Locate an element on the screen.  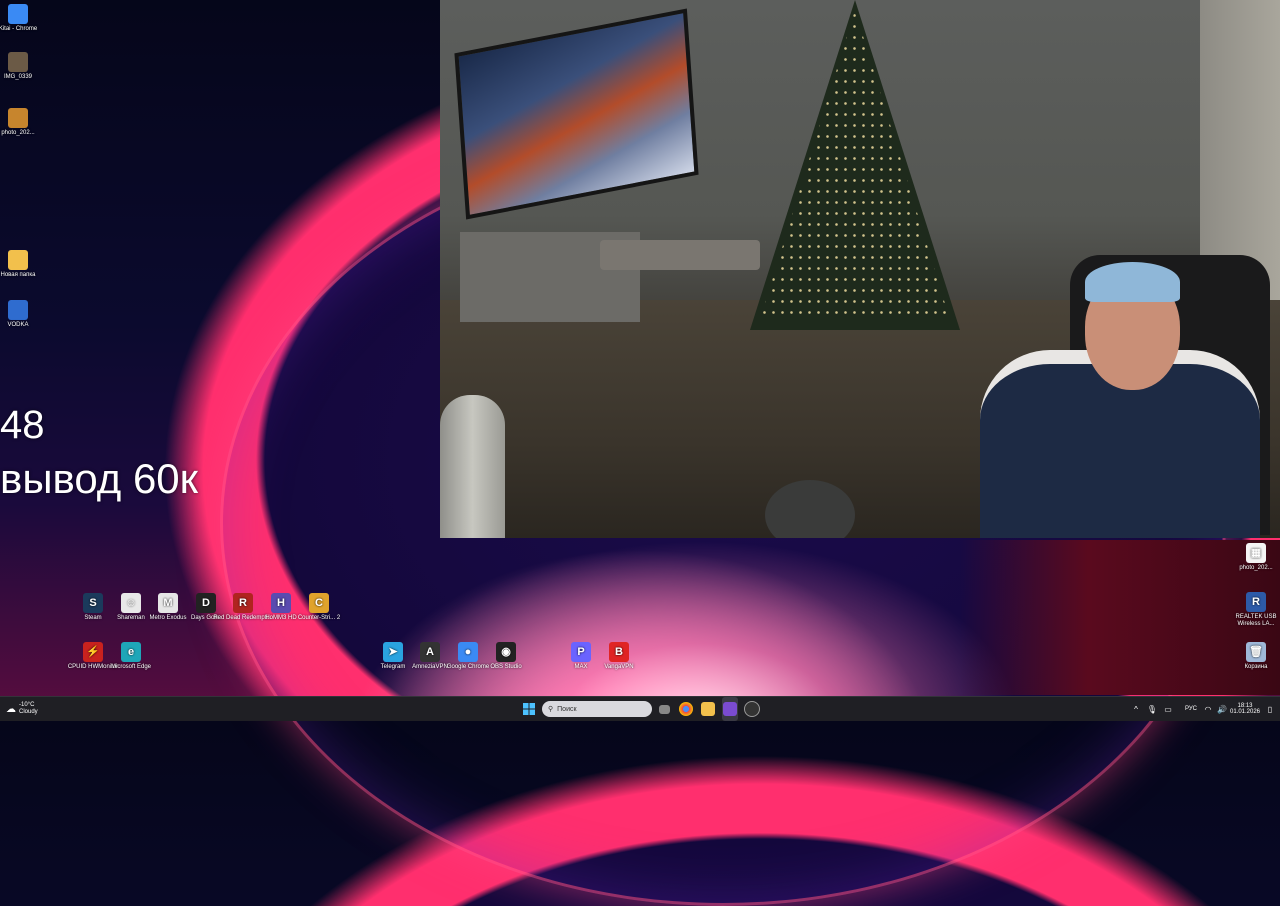
device-icon: ▭ is located at coordinates (1168, 709).